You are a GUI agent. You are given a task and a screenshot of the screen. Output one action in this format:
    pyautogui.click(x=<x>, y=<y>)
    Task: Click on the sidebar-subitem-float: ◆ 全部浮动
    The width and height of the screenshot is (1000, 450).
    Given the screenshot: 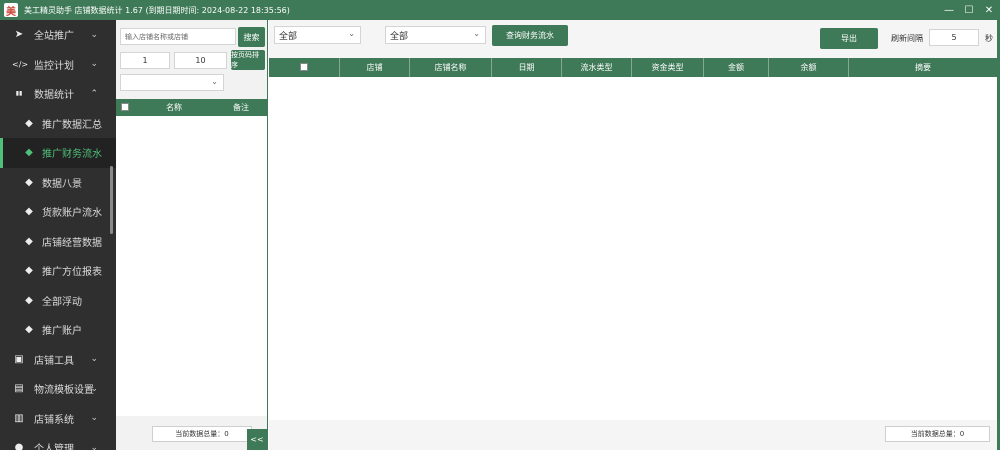 What is the action you would take?
    pyautogui.click(x=58, y=301)
    